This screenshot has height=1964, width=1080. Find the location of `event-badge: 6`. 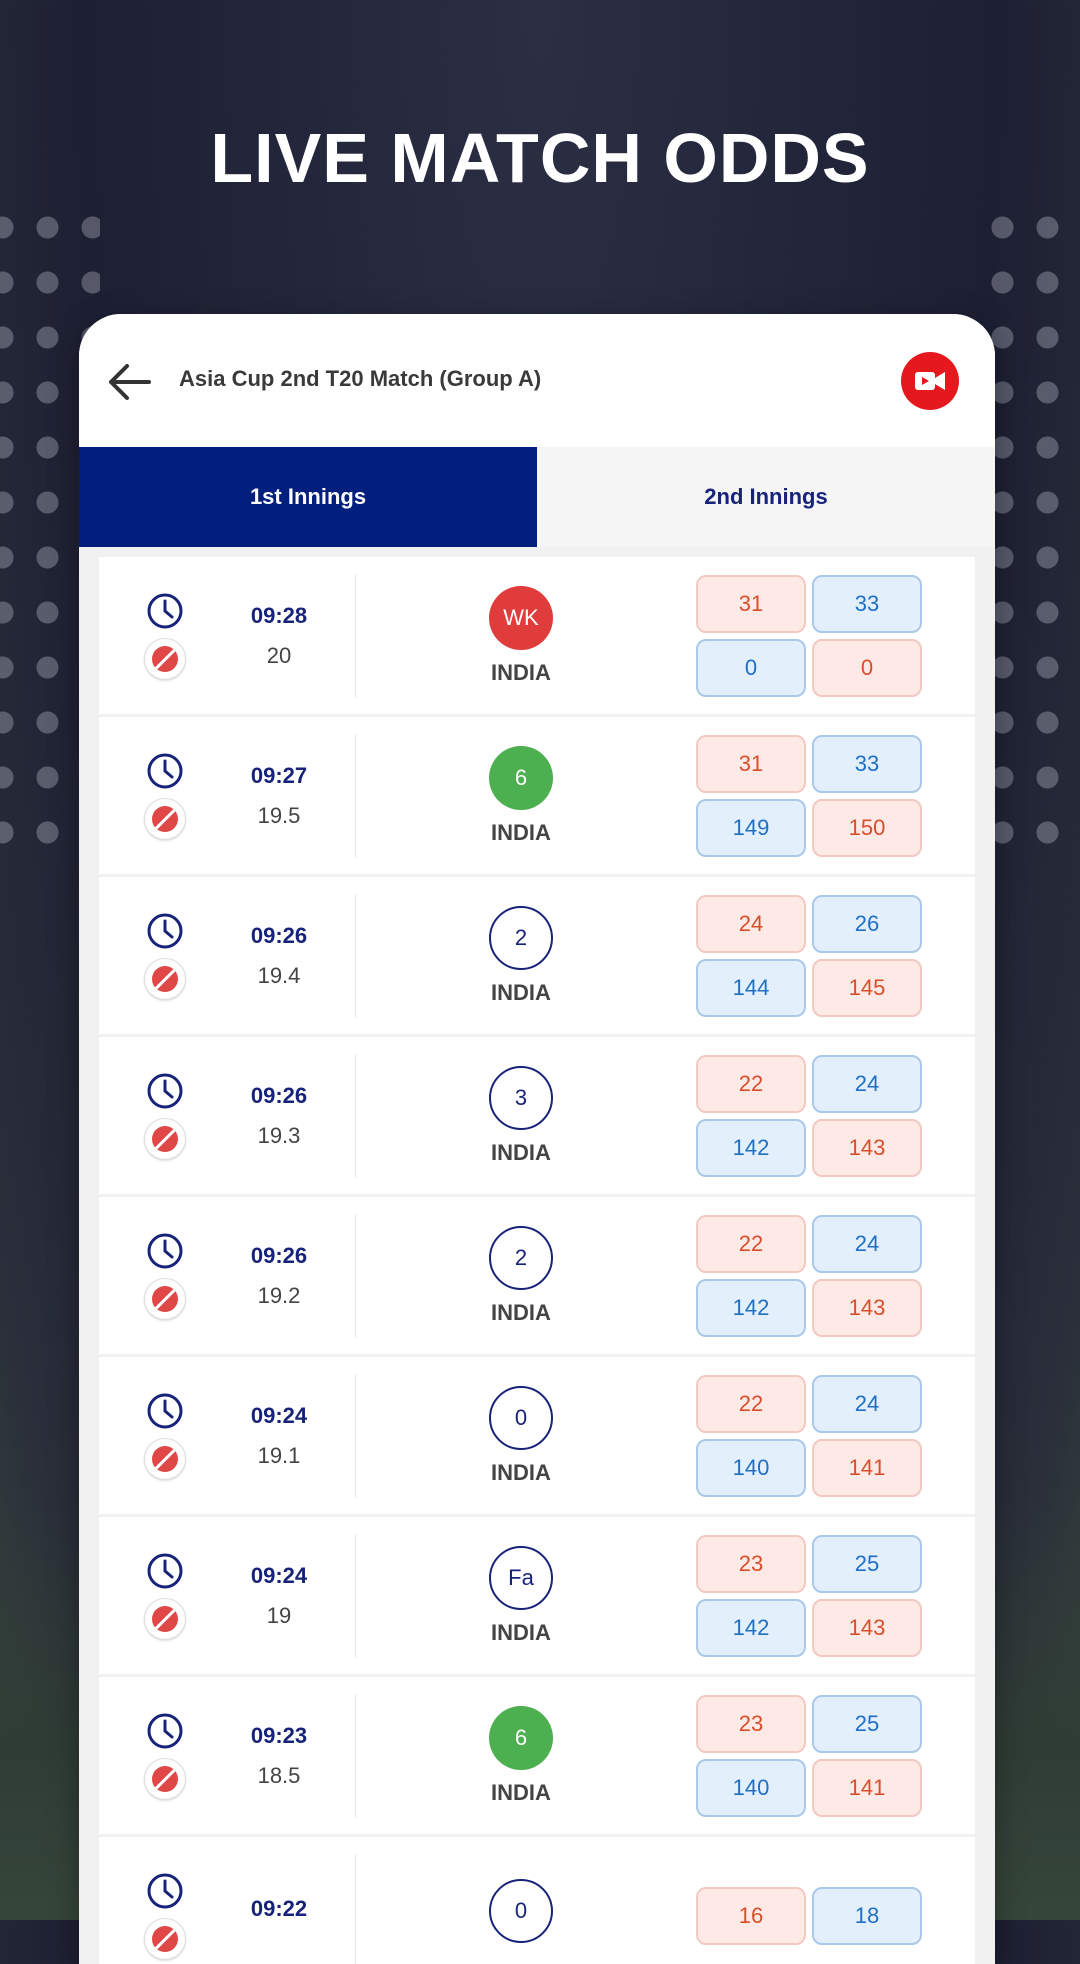

event-badge: 6 is located at coordinates (521, 1738).